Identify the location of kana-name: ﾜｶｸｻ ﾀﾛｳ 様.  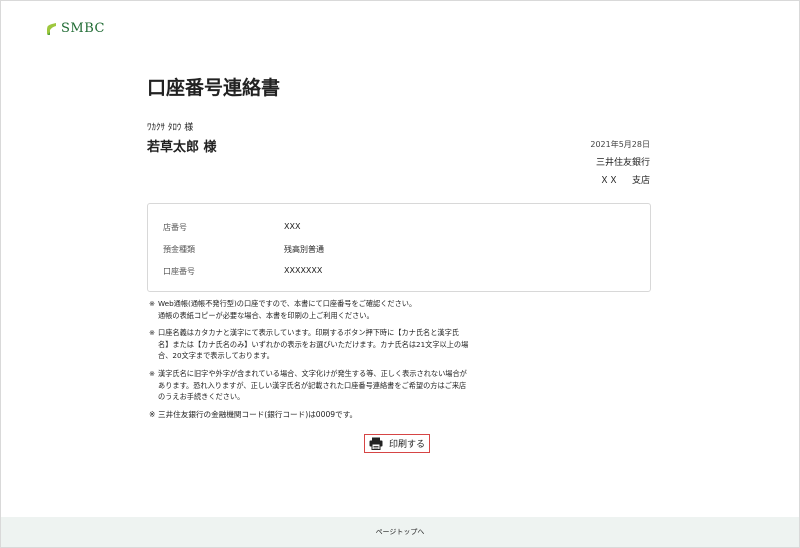
(170, 128).